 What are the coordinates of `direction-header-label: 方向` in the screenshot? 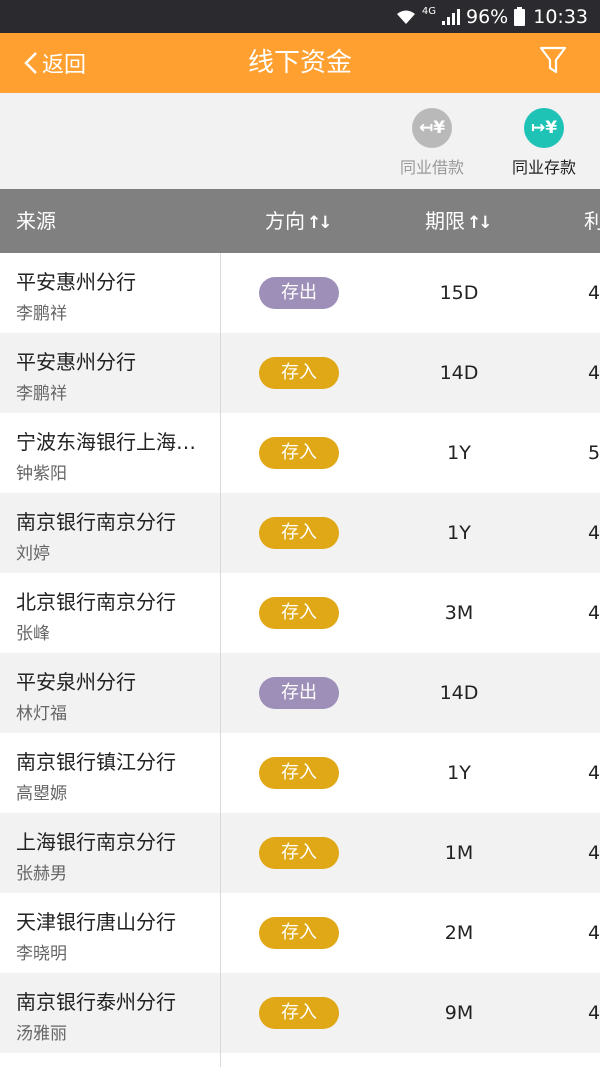 It's located at (285, 221).